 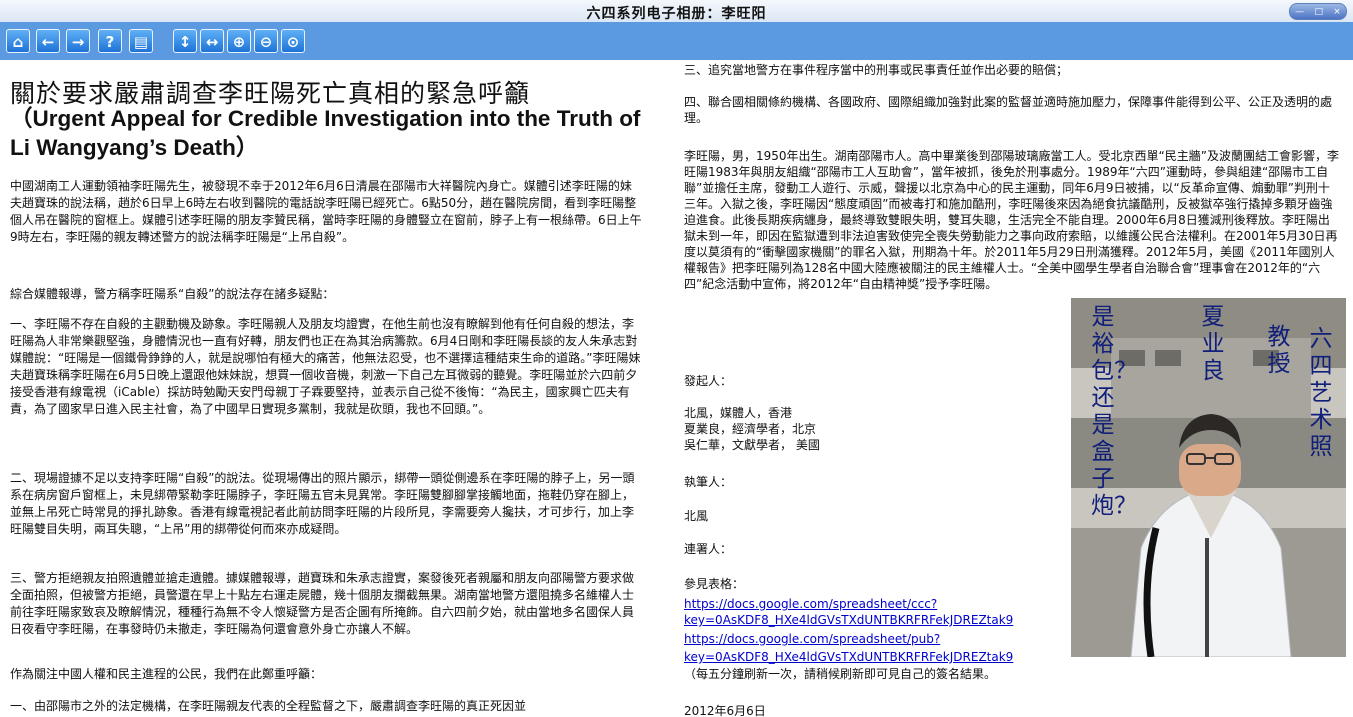 I want to click on window-controls: — □ ×, so click(x=1318, y=11).